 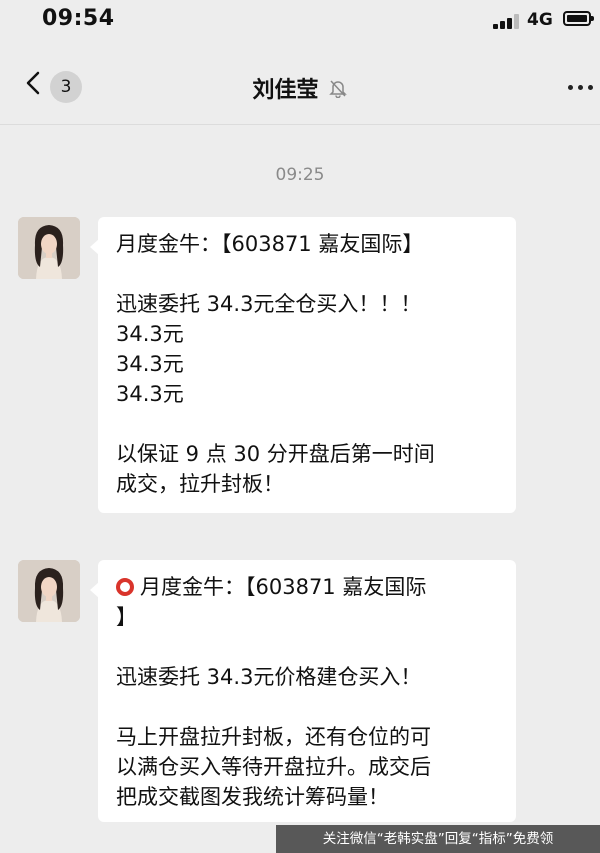 I want to click on message-line: 迅速委托 34.3元全仓买入！！！, so click(x=269, y=304).